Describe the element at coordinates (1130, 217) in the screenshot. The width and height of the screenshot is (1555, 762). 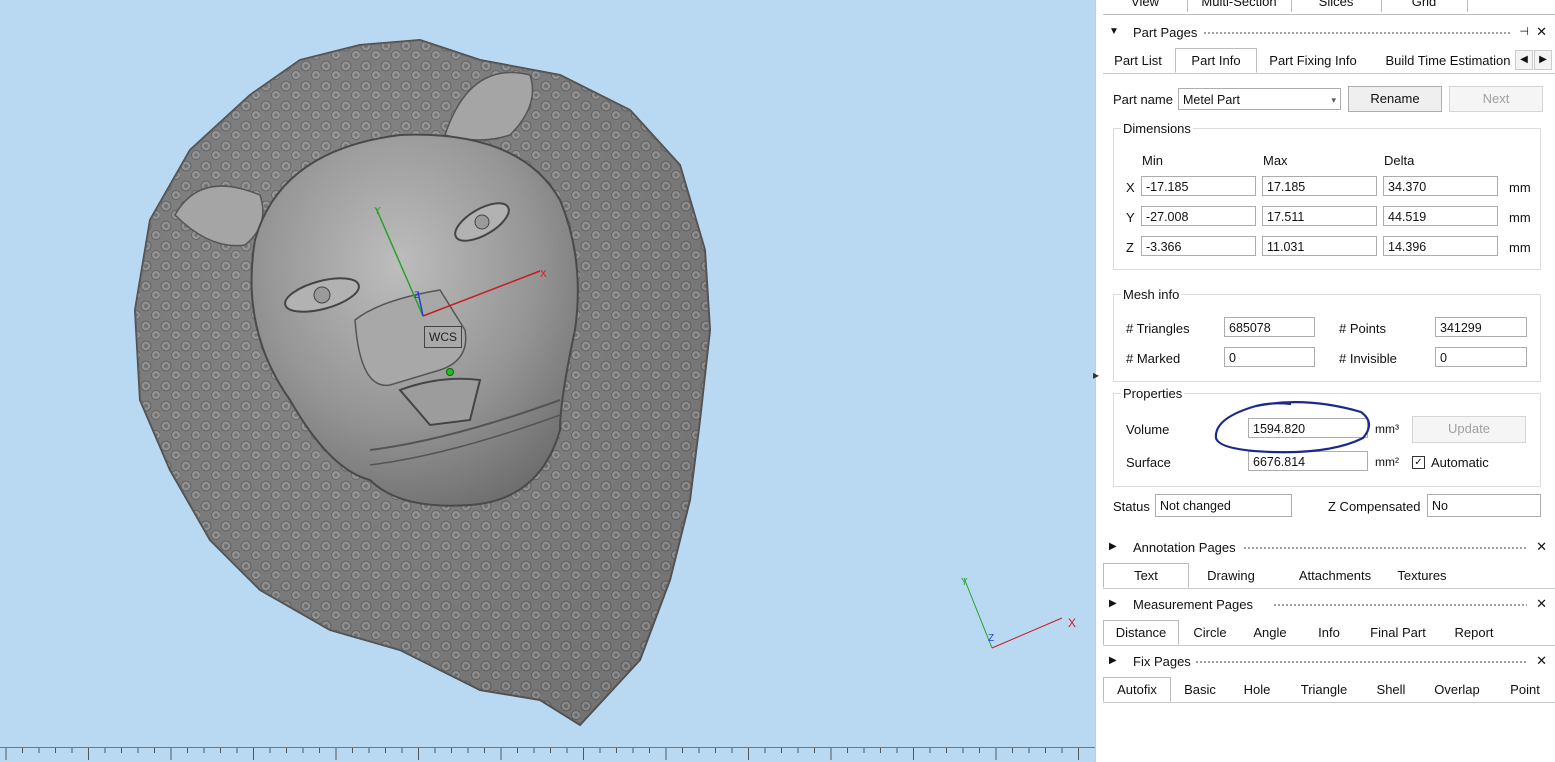
I see `axis-y-label: Y` at that location.